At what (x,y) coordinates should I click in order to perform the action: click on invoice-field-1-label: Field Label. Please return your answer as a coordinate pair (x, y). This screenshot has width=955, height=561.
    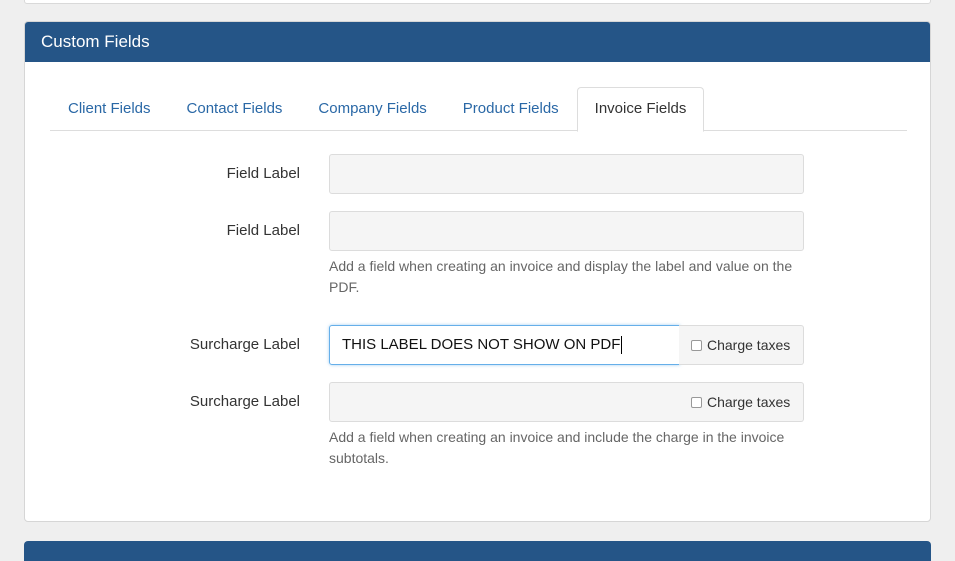
    Looking at the image, I should click on (263, 173).